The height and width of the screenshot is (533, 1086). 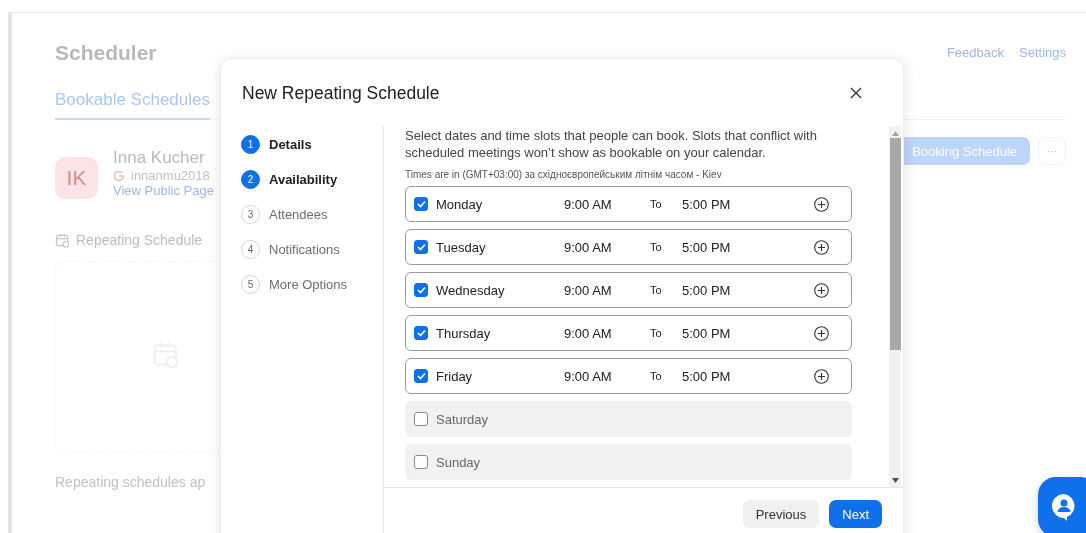 I want to click on day-name: Wednesday, so click(x=471, y=290).